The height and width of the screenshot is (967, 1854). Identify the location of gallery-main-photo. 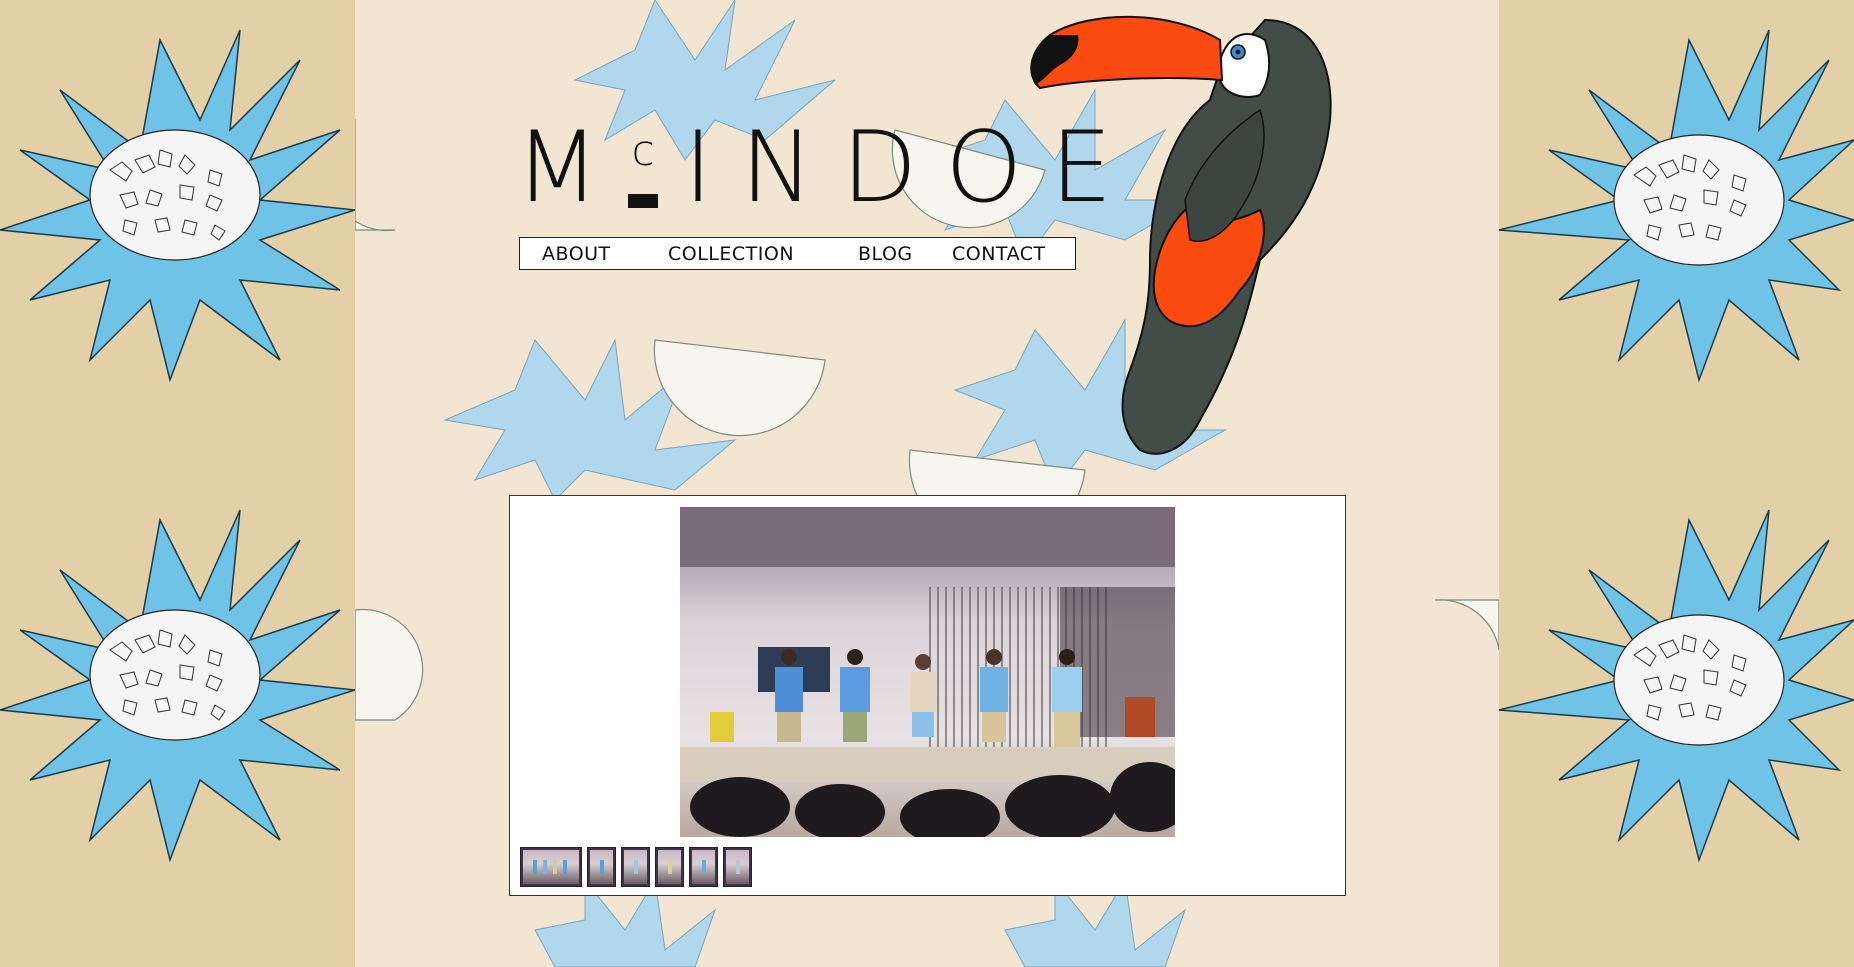
(927, 672).